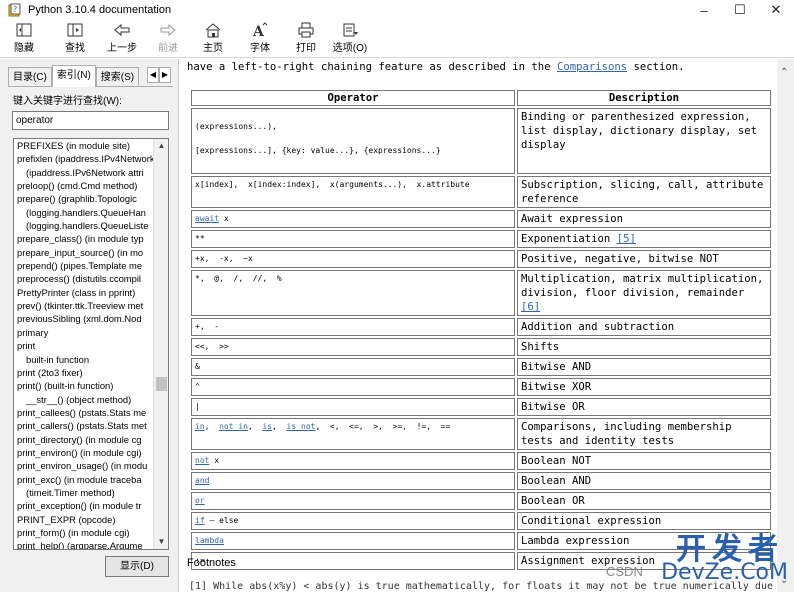  I want to click on index-list-item: prepare_class() (in module typ, so click(84, 238).